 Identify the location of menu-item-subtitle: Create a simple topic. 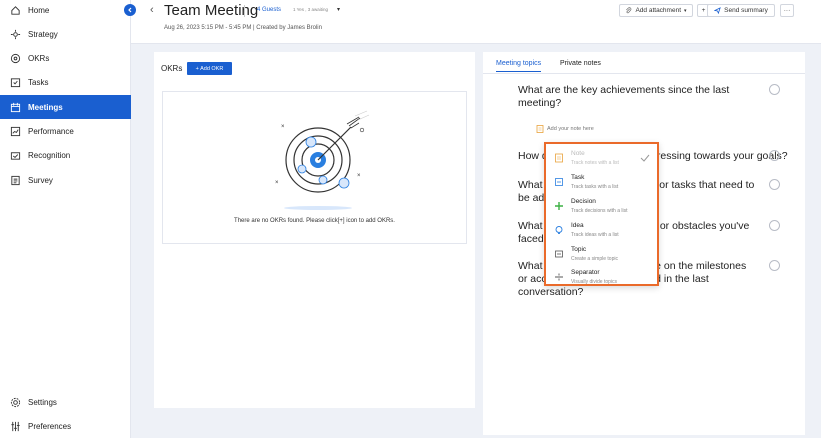
(594, 259).